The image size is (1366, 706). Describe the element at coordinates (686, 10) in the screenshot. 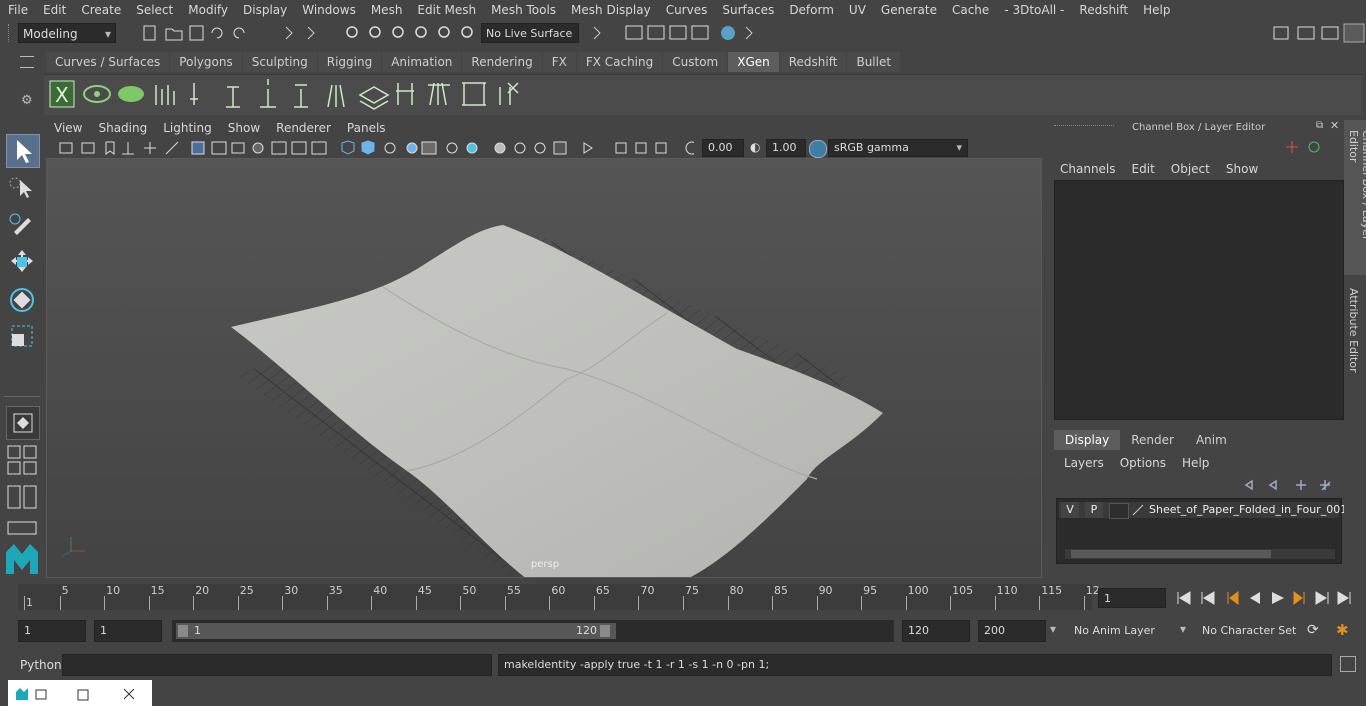

I see `menu-curves: Curves` at that location.